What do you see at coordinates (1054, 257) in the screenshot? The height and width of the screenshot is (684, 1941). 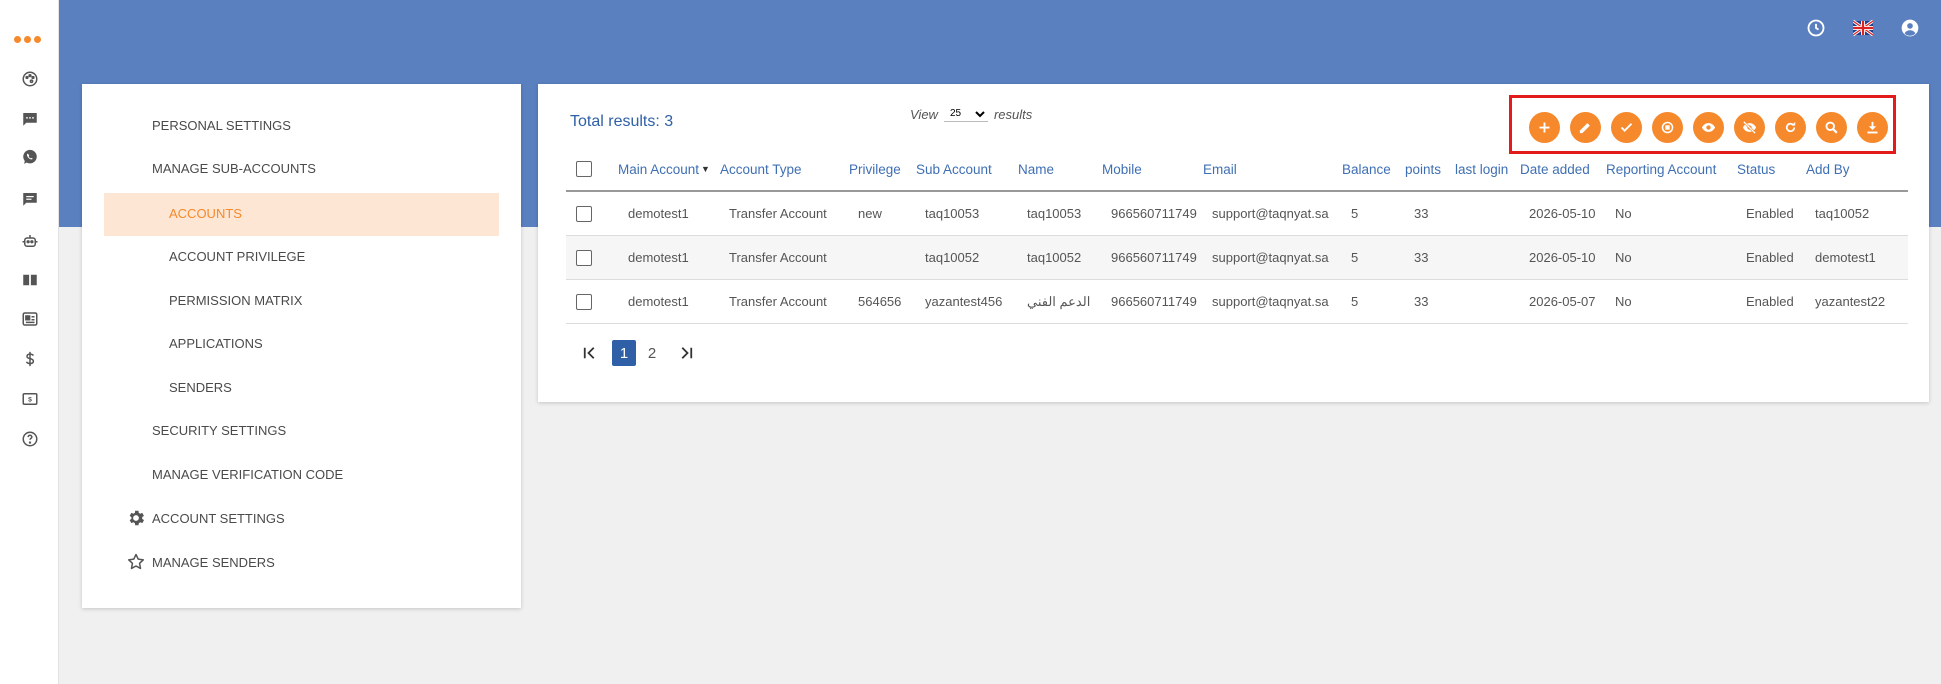 I see `cell-name: taq10052` at bounding box center [1054, 257].